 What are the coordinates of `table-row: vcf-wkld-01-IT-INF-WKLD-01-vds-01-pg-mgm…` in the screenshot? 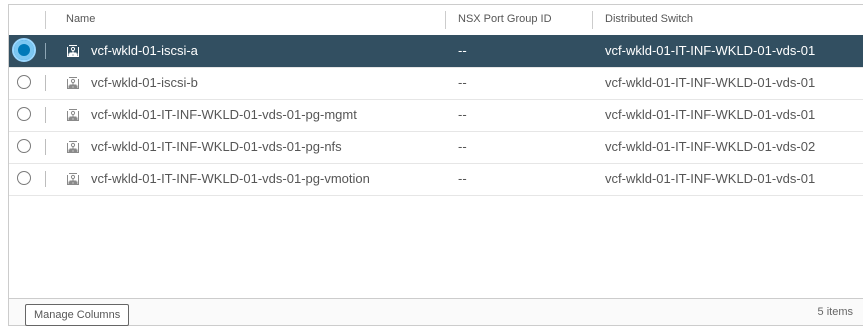 It's located at (436, 115).